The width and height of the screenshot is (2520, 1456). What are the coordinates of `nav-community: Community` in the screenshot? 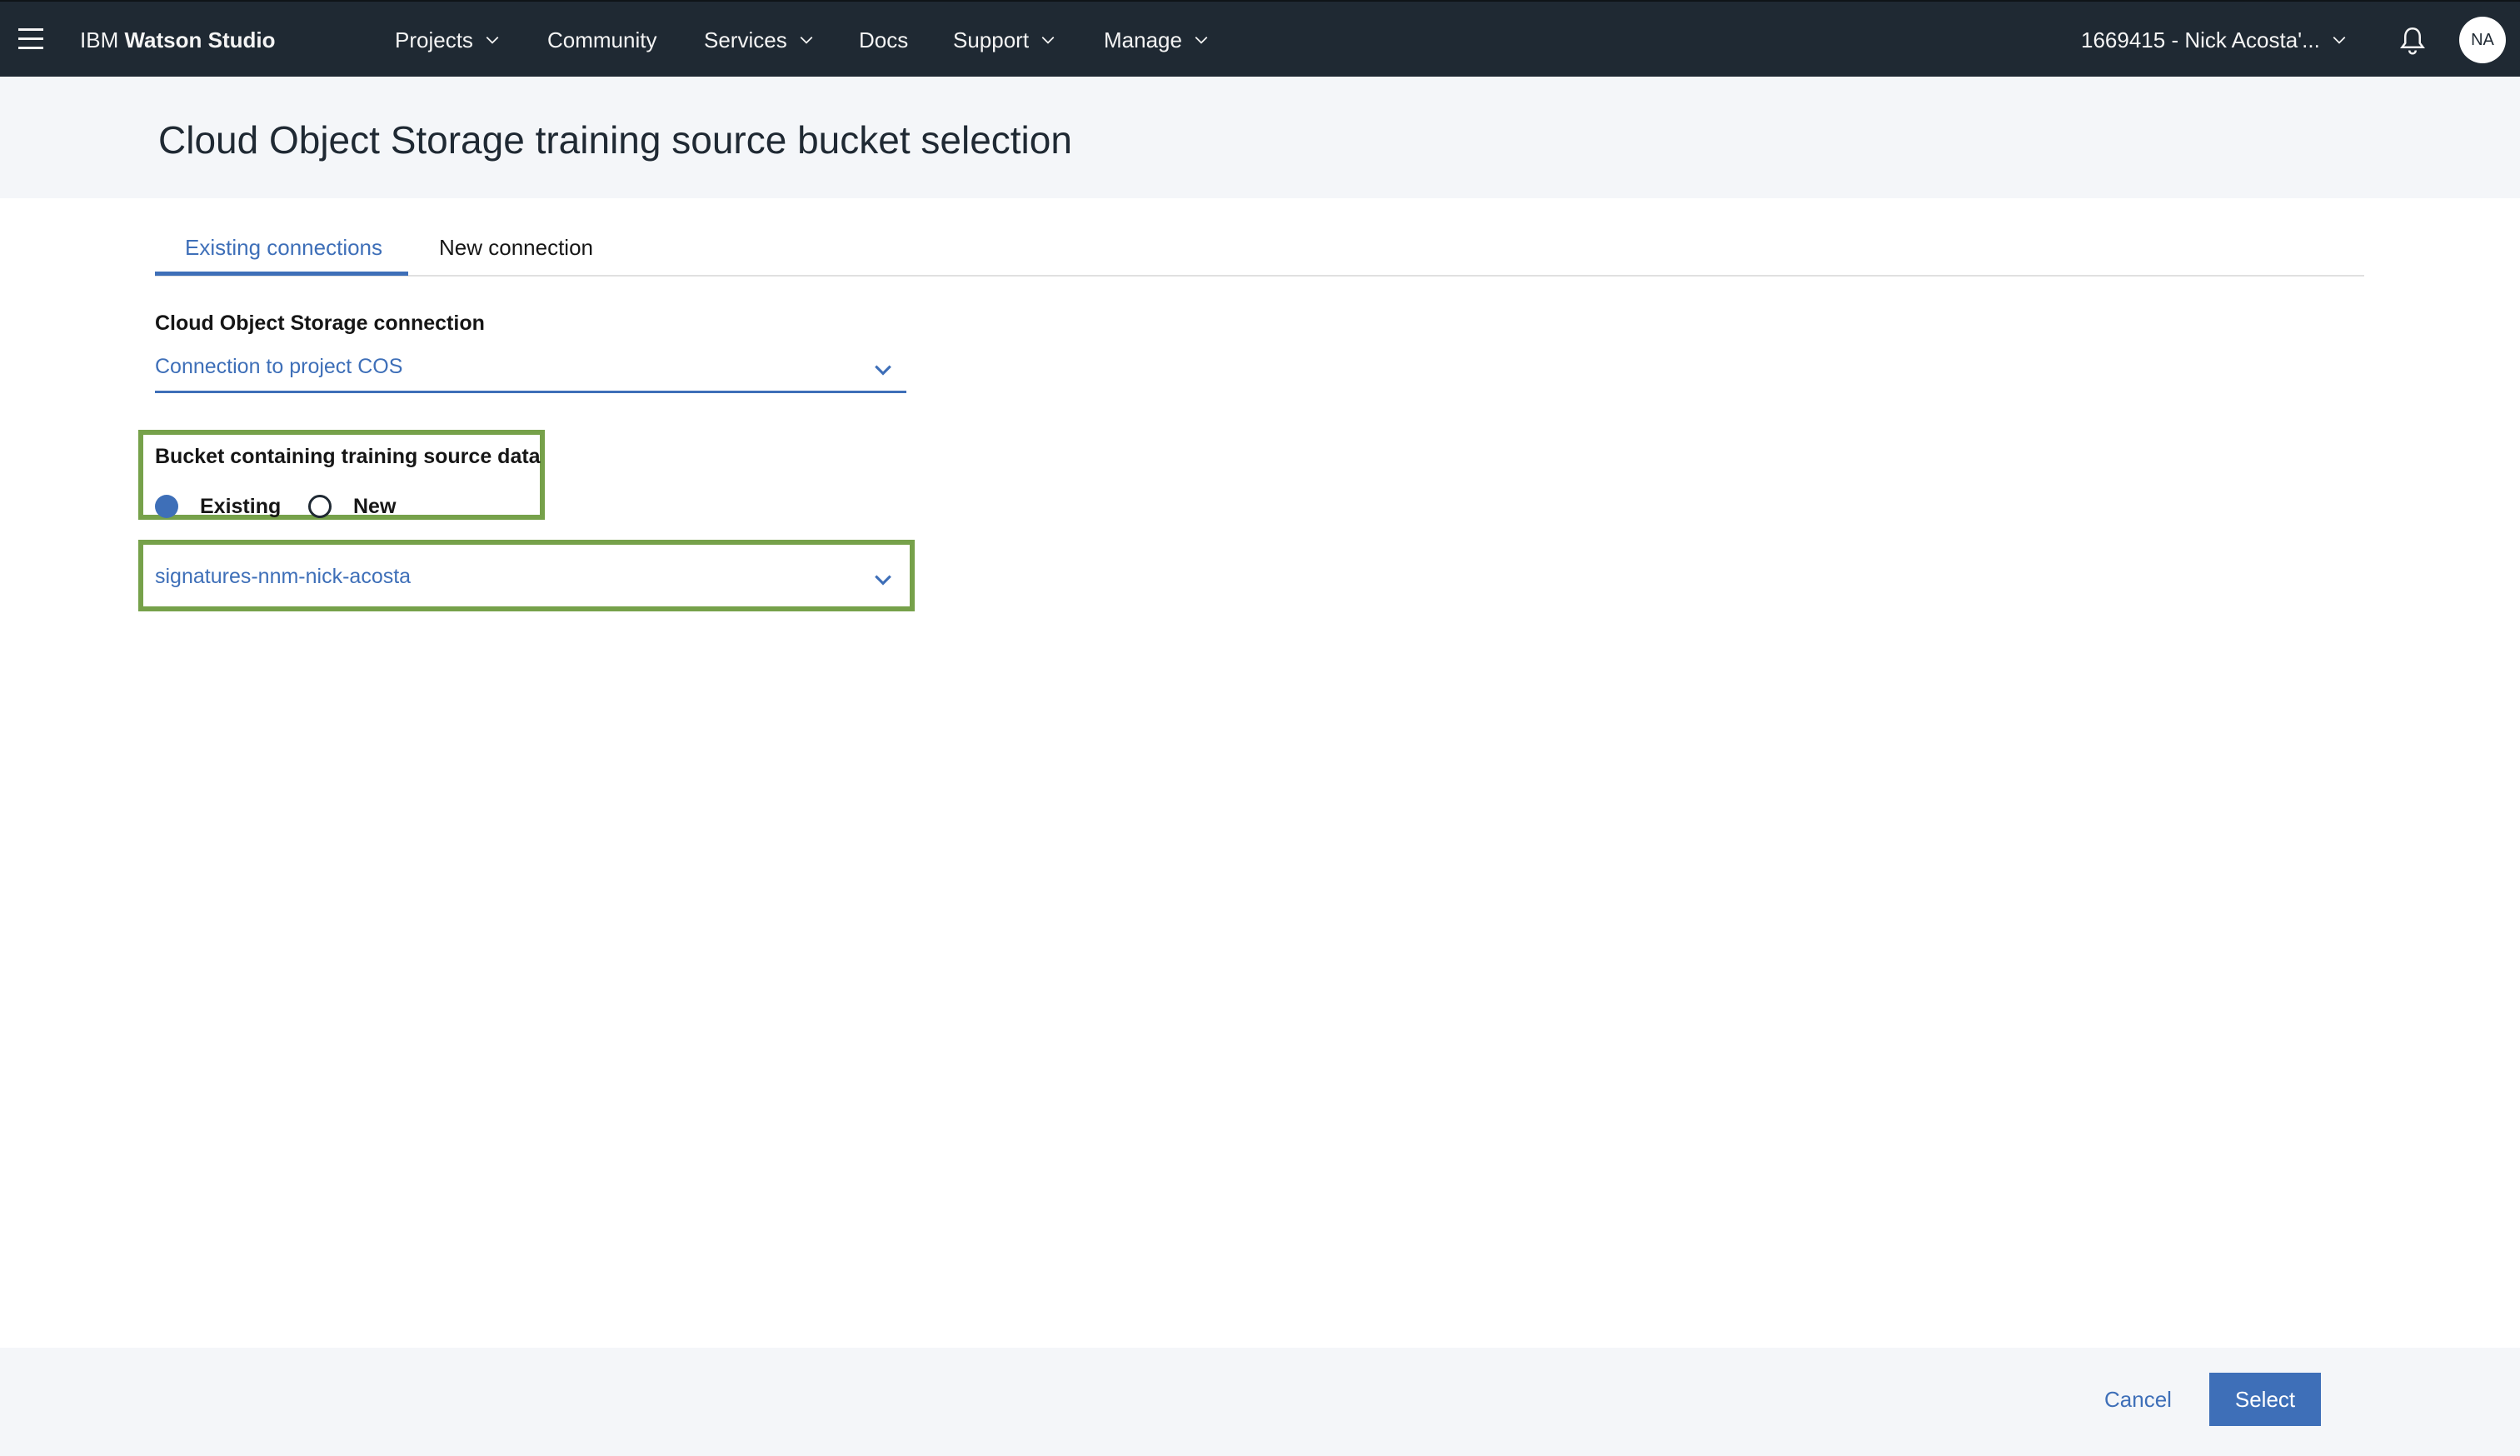 It's located at (601, 40).